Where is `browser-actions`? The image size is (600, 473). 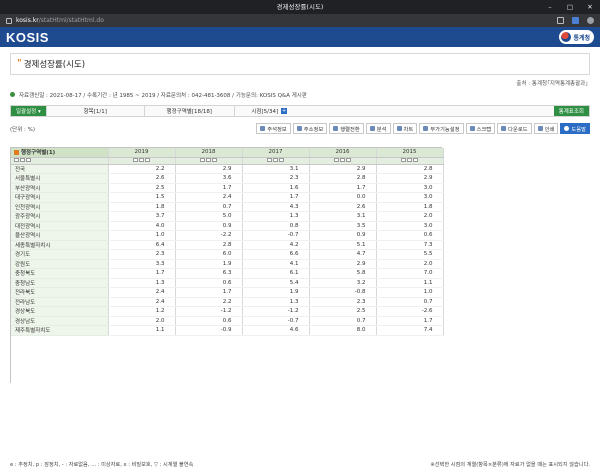 browser-actions is located at coordinates (575, 20).